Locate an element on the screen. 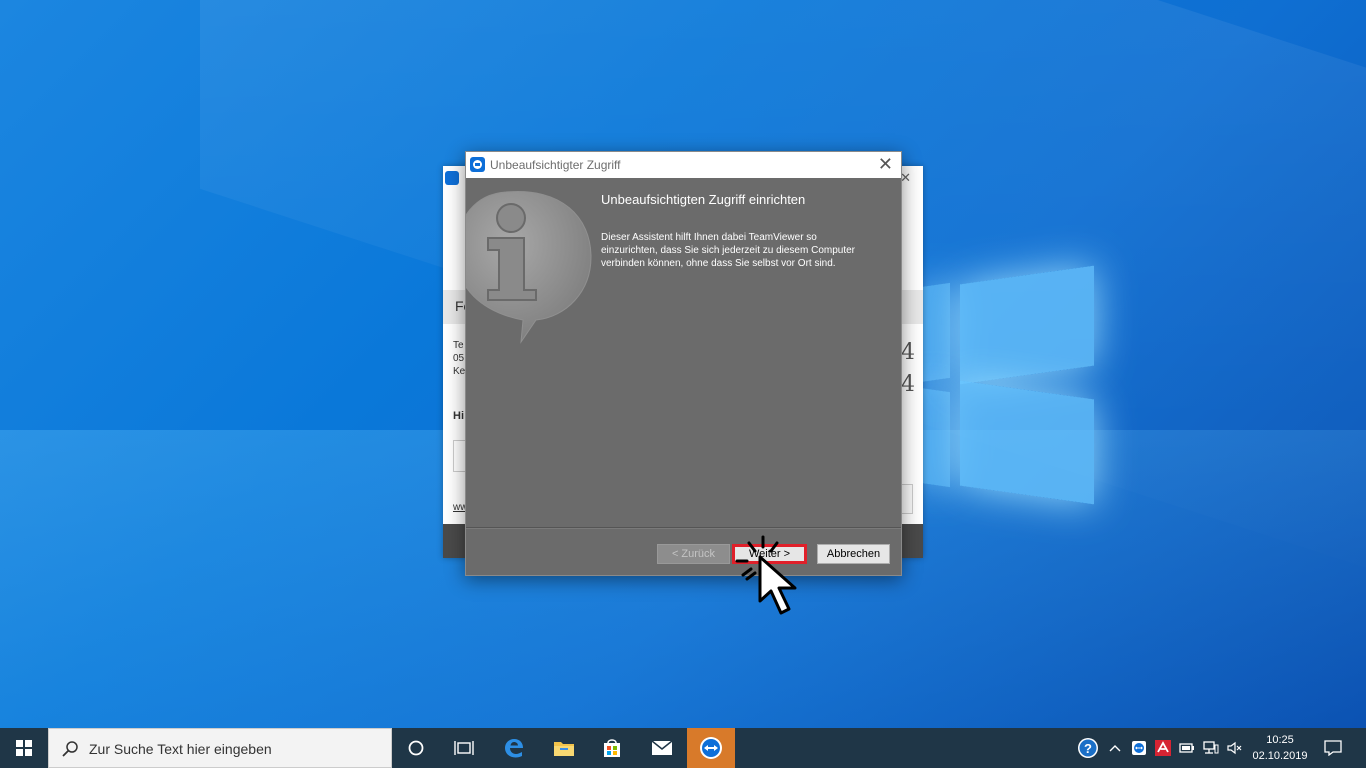 This screenshot has width=1366, height=768. network-icon is located at coordinates (1211, 748).